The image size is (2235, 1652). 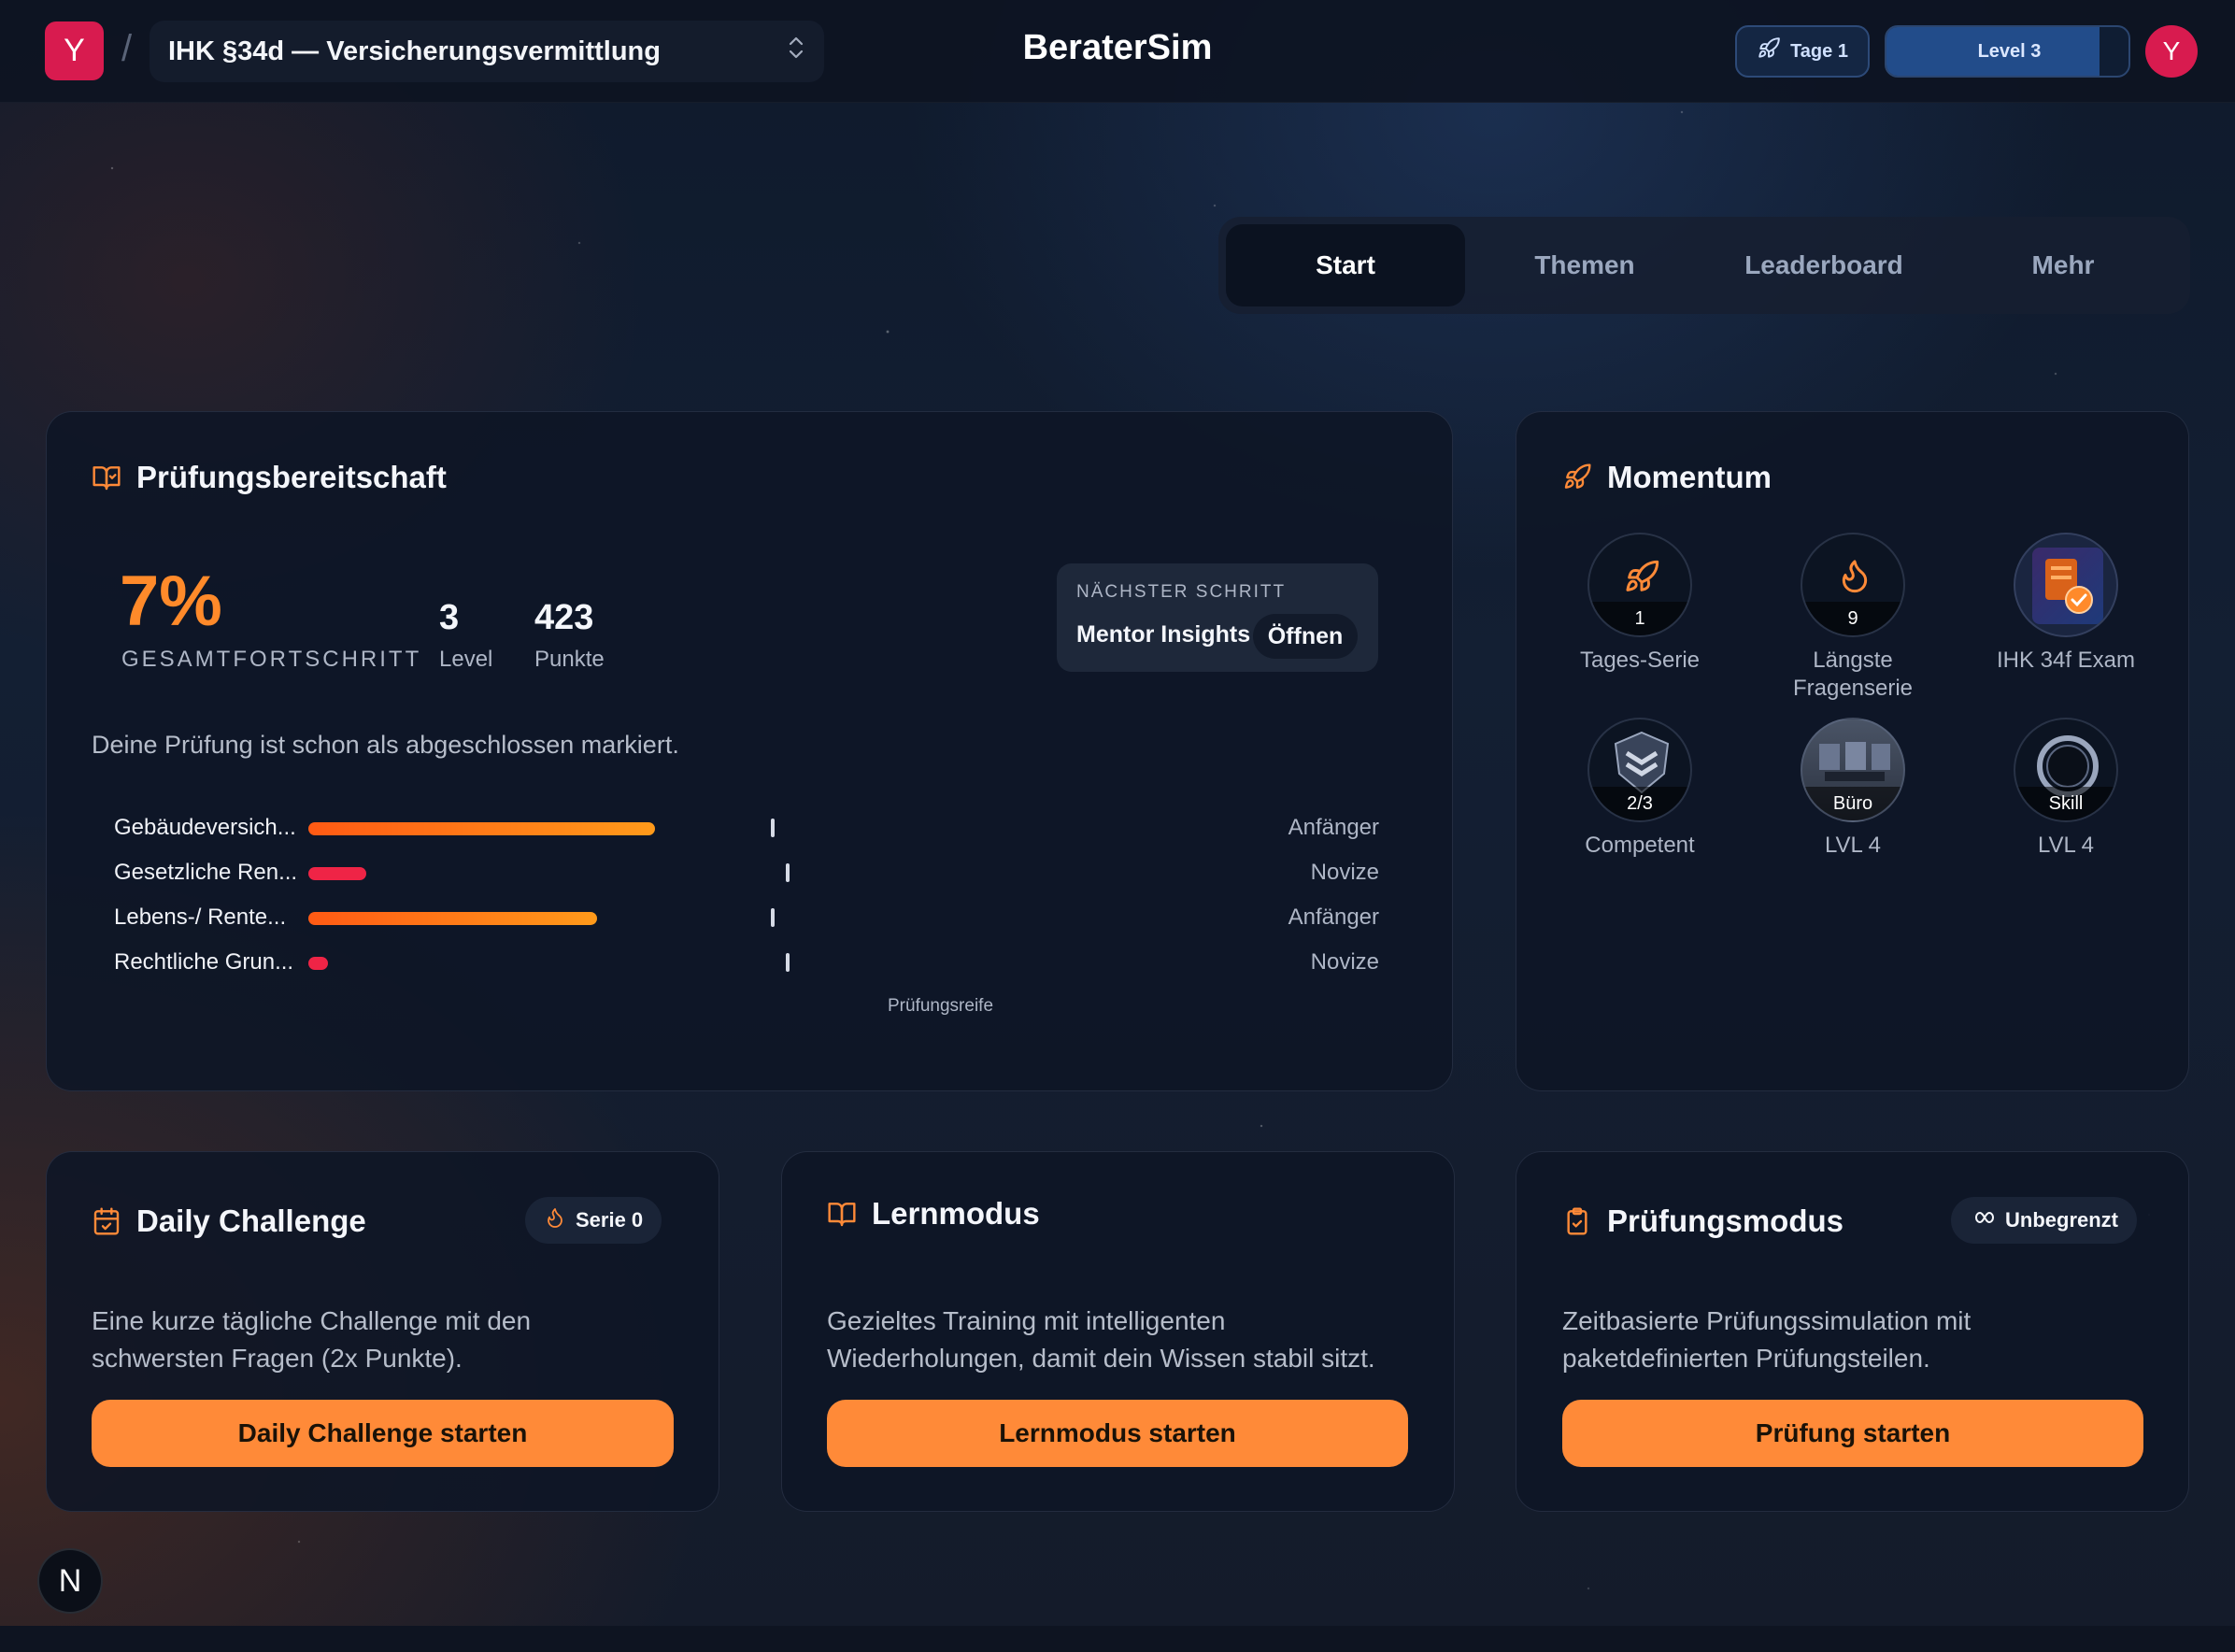 I want to click on next-step-name: Mentor Insights, so click(x=1163, y=635).